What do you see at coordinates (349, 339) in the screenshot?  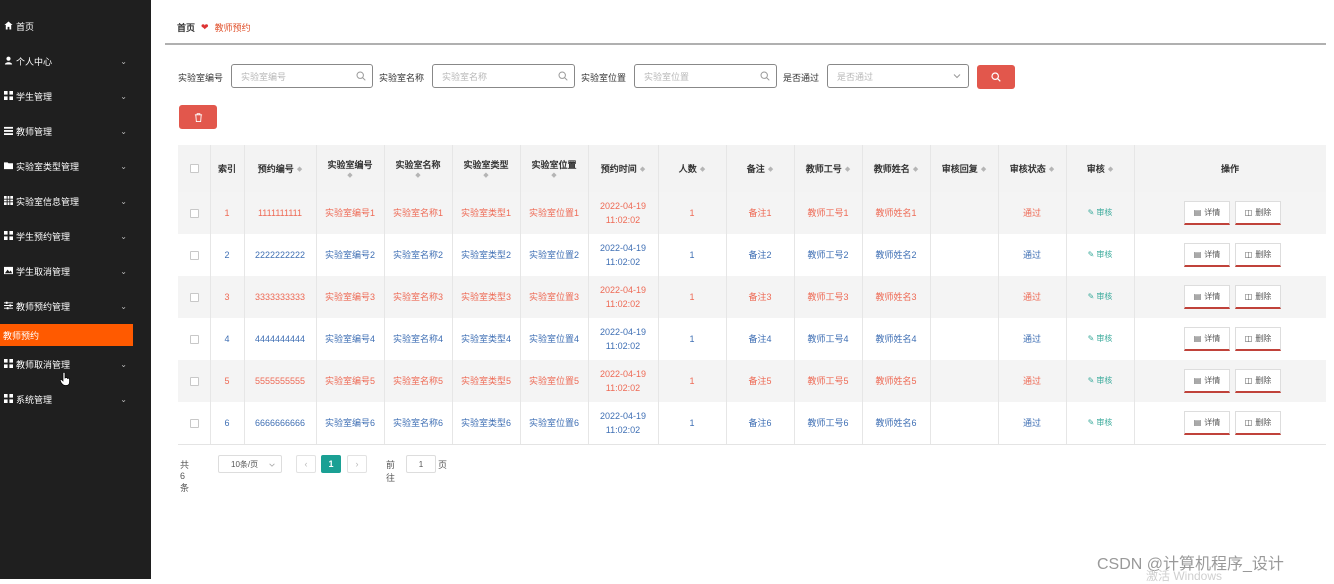 I see `cell-lab-no: 实验室编号4` at bounding box center [349, 339].